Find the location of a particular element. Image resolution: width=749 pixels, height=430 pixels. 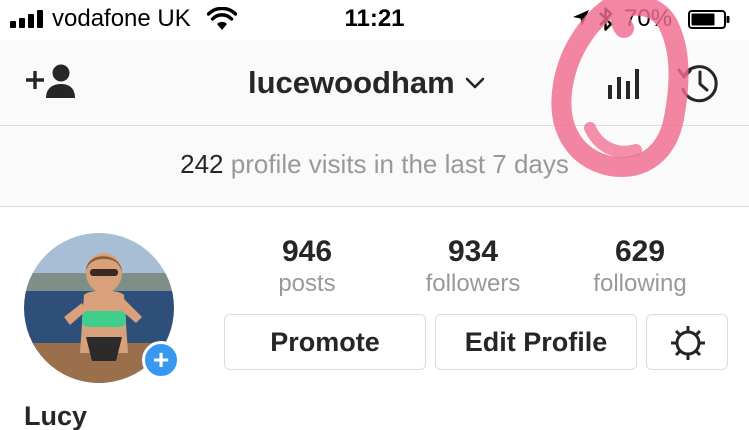

edit-profile-button: Edit Profile is located at coordinates (536, 342).